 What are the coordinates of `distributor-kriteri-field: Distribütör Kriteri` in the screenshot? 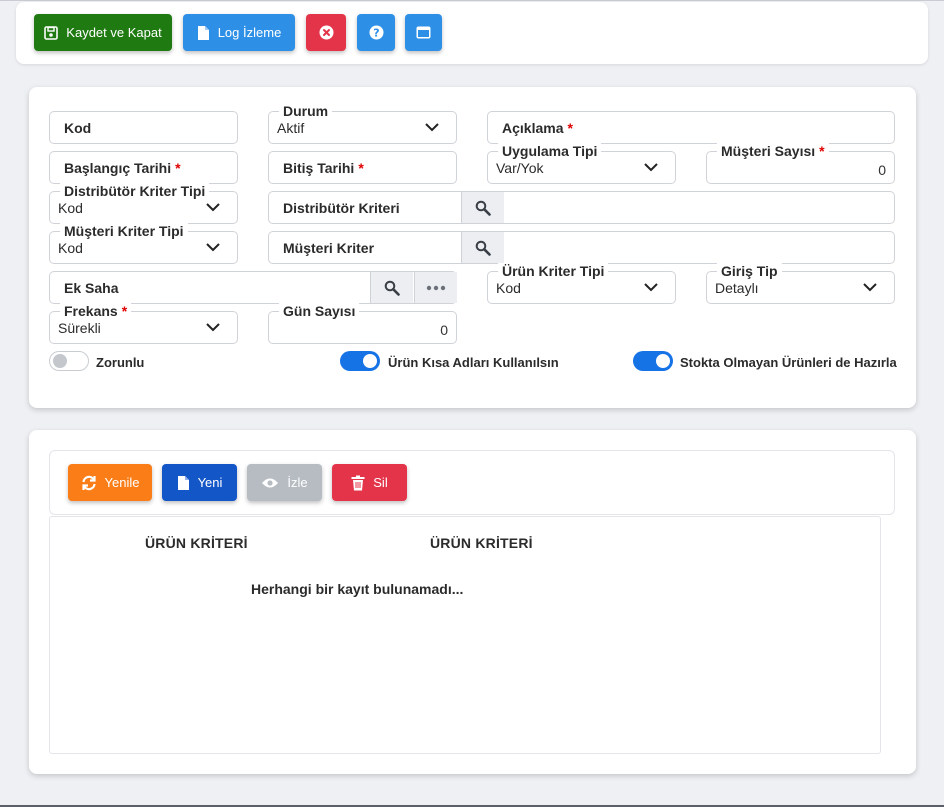 It's located at (581, 207).